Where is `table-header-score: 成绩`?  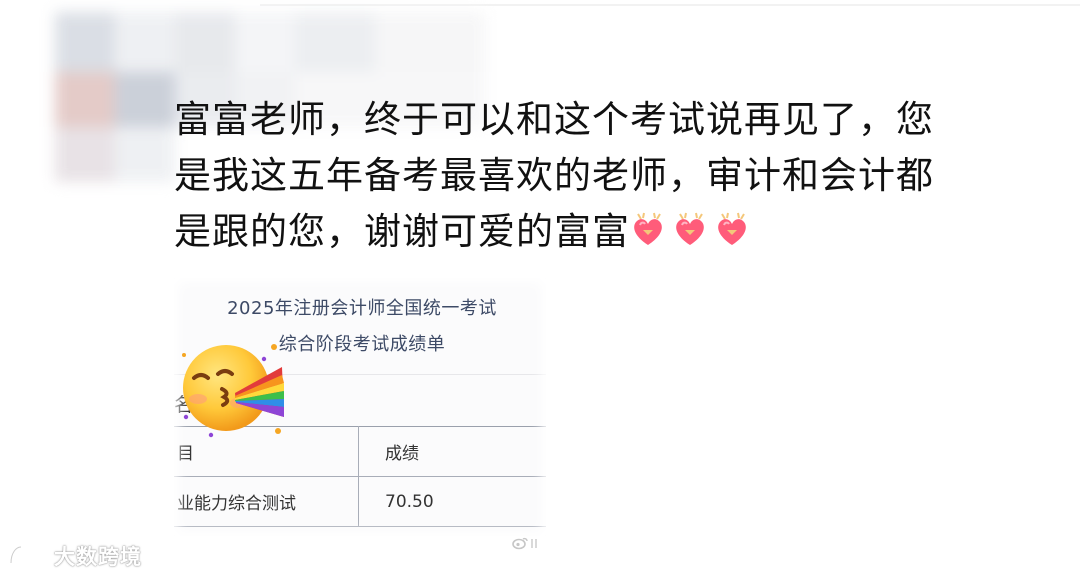 table-header-score: 成绩 is located at coordinates (452, 451).